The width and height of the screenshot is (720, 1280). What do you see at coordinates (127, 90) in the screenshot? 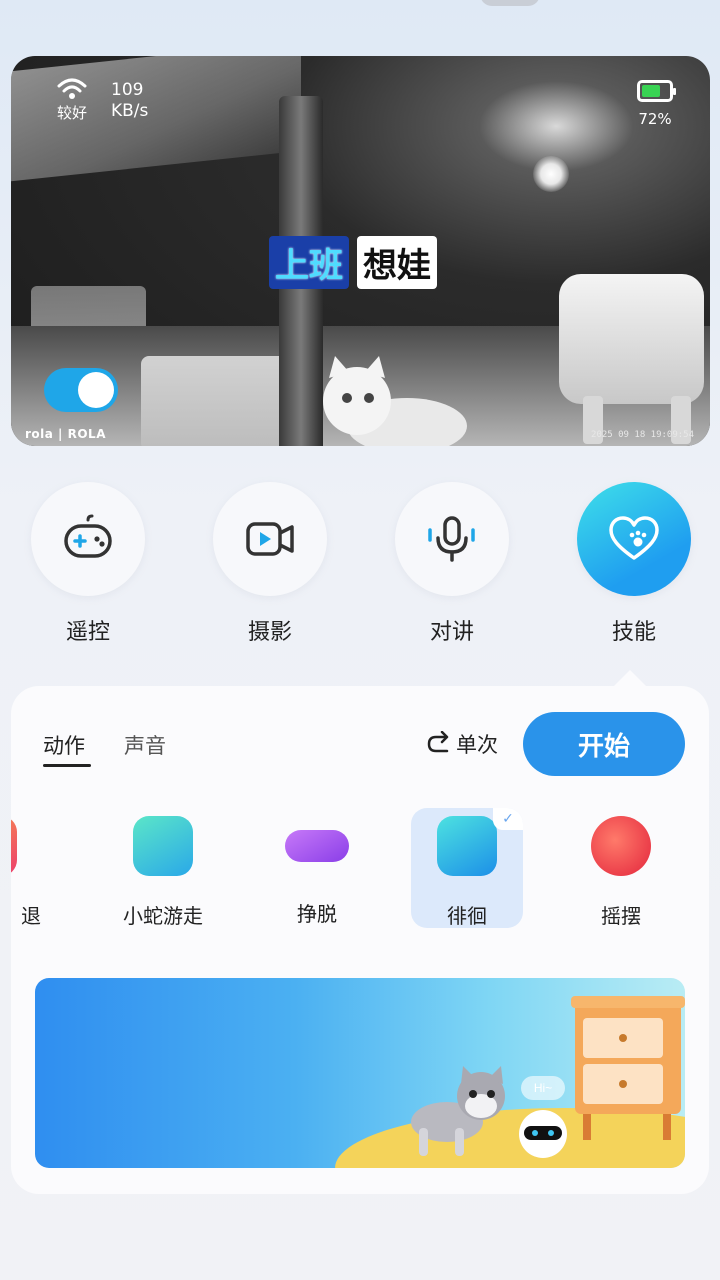
I see `speed-value: 109` at bounding box center [127, 90].